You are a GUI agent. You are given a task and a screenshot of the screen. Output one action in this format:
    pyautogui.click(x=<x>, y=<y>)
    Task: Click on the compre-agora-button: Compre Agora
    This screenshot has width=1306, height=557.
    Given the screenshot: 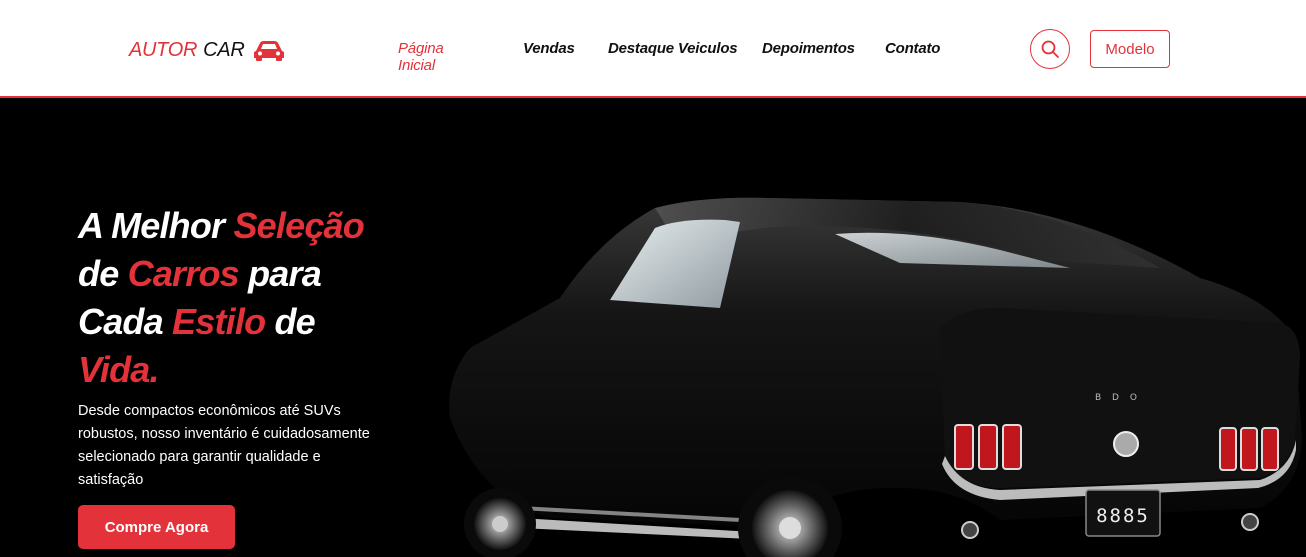 What is the action you would take?
    pyautogui.click(x=156, y=527)
    